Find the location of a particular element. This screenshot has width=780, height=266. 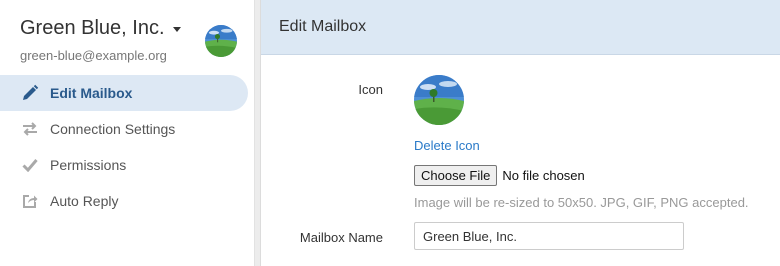

mailbox-switcher: Green Blue, Inc. is located at coordinates (100, 28).